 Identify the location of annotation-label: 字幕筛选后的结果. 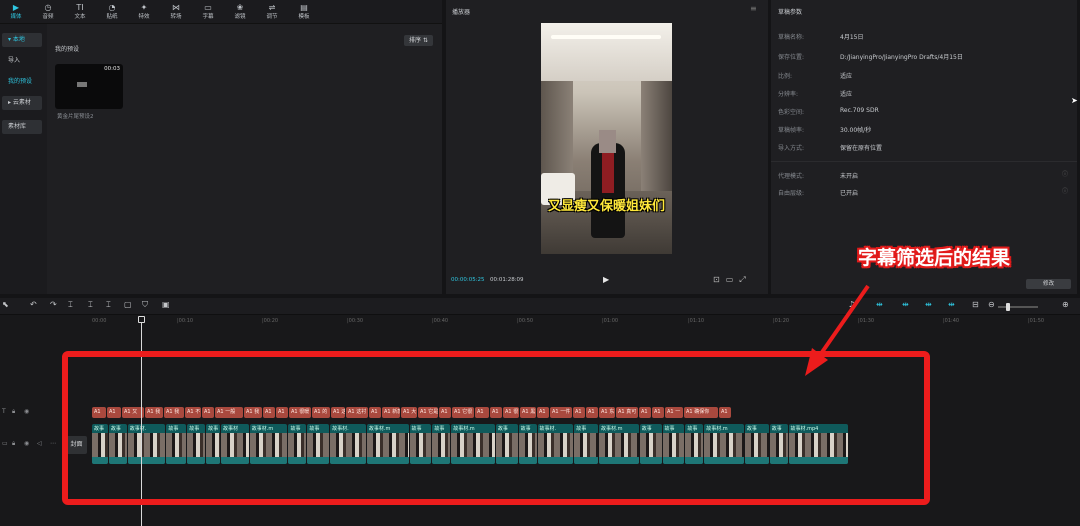
(934, 258).